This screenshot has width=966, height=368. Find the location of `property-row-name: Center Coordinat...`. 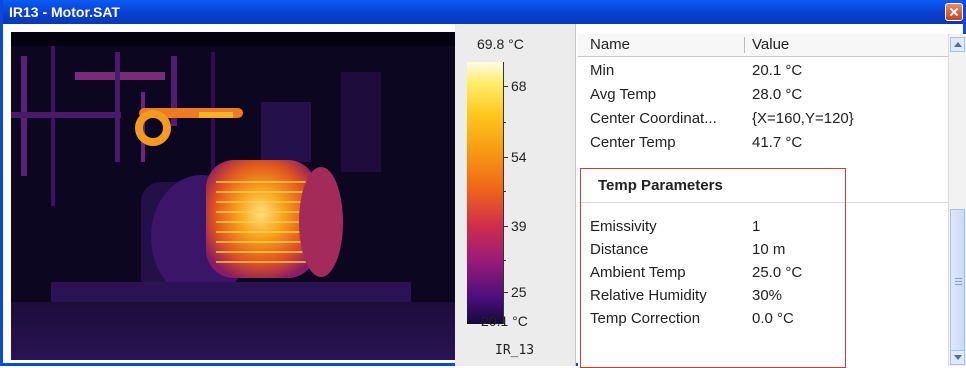

property-row-name: Center Coordinat... is located at coordinates (653, 118).